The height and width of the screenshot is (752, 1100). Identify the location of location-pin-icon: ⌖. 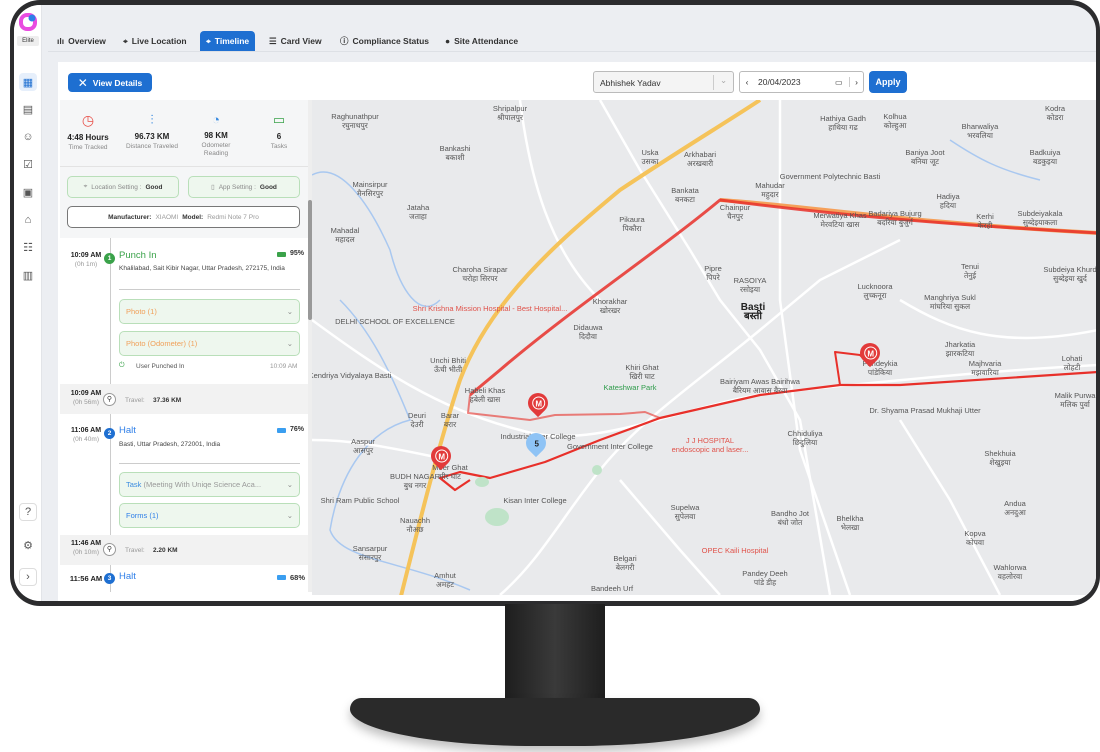
(125, 40).